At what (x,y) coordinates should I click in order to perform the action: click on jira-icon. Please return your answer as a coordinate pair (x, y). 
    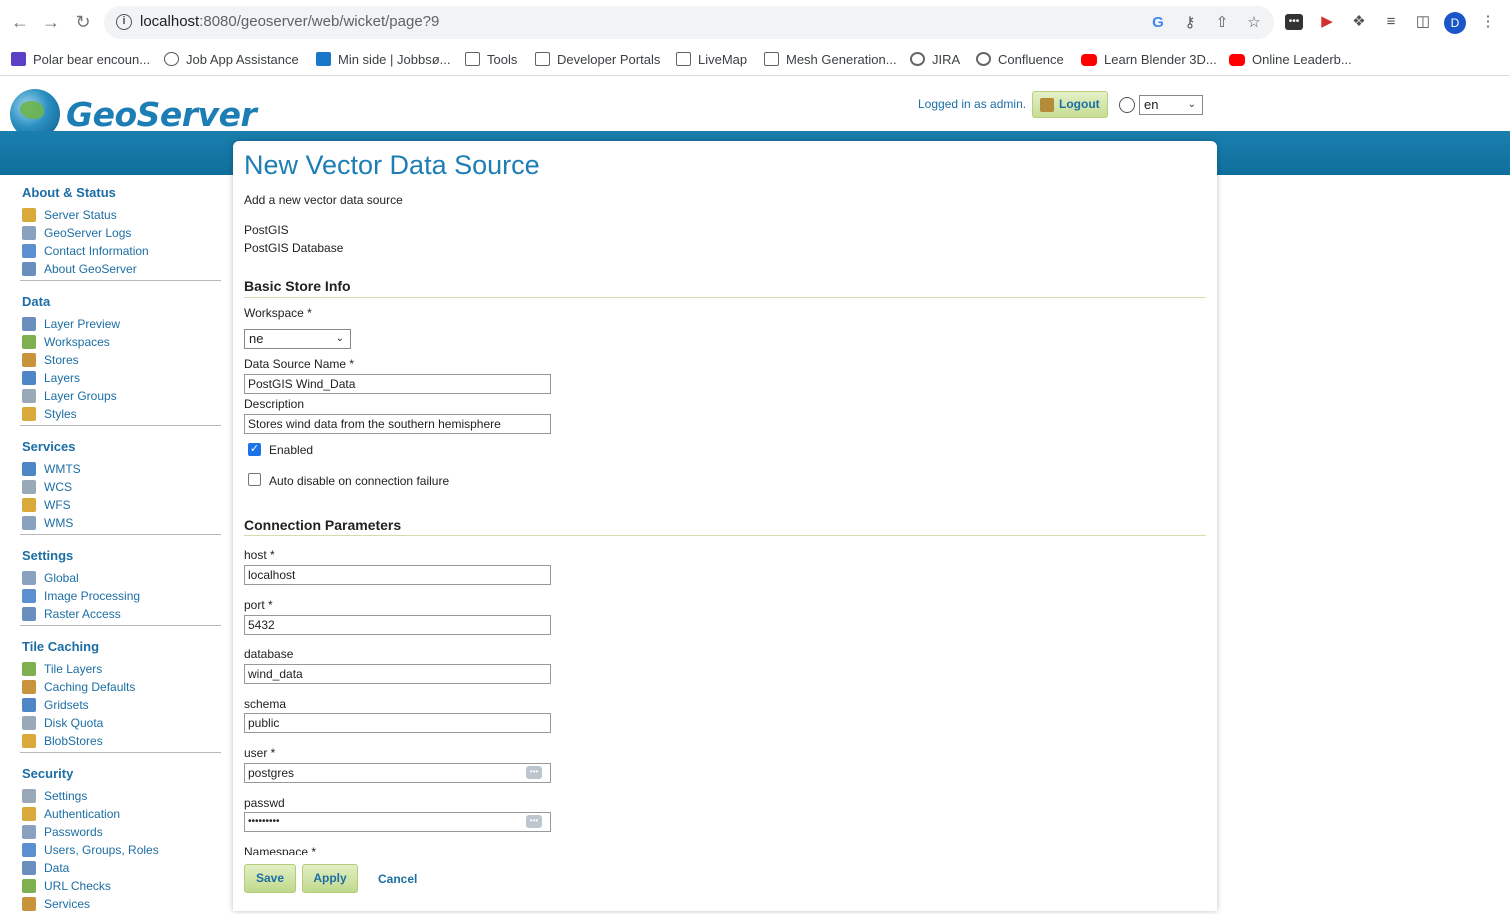
    Looking at the image, I should click on (917, 59).